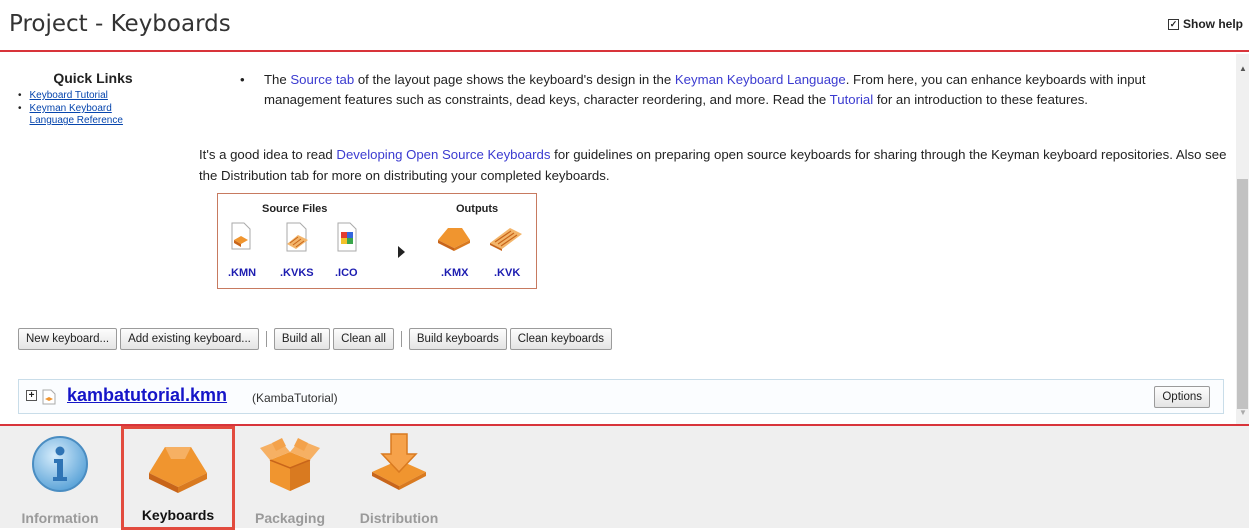 The width and height of the screenshot is (1249, 530). I want to click on tab-information-label: Information, so click(60, 518).